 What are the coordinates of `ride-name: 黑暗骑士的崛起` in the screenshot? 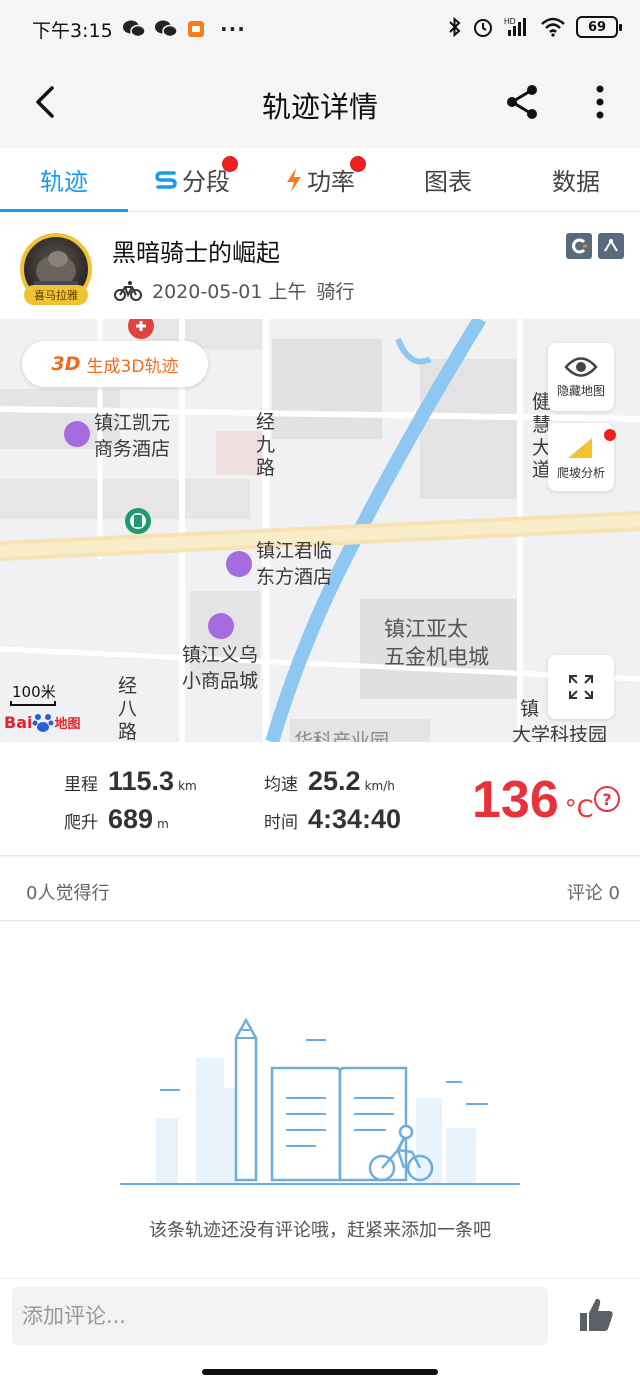 It's located at (196, 253).